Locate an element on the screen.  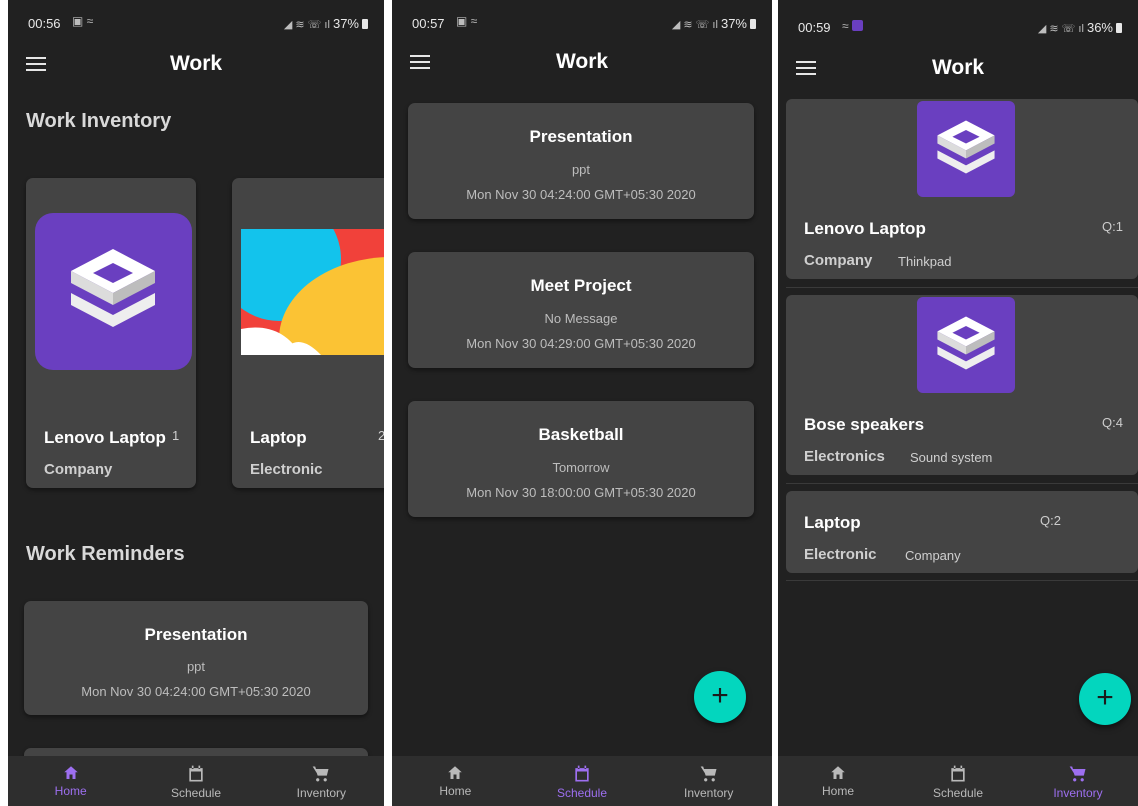
reminder-message: No Message is located at coordinates (581, 318).